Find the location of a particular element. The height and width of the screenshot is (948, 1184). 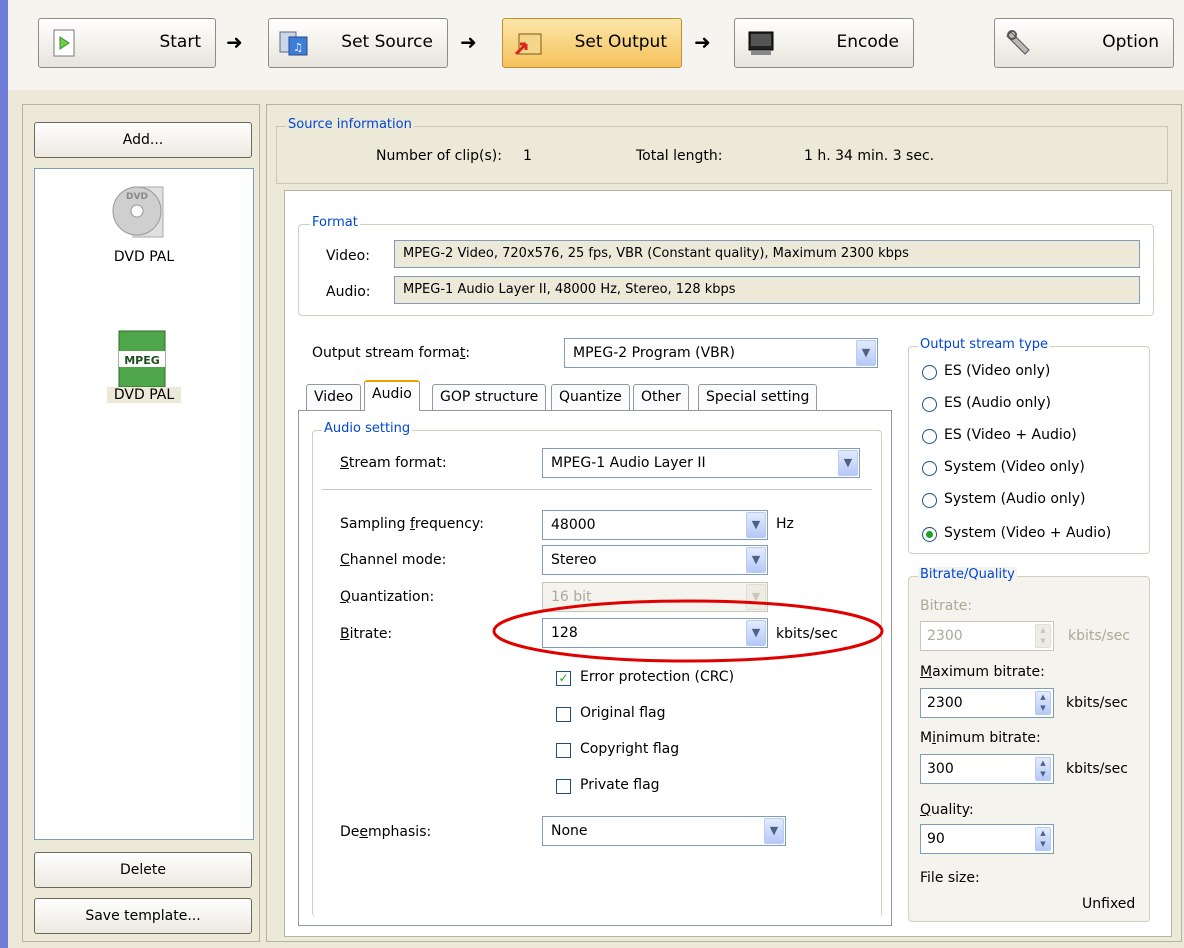

bitrate-disabled-label: Bitrate: is located at coordinates (946, 606).